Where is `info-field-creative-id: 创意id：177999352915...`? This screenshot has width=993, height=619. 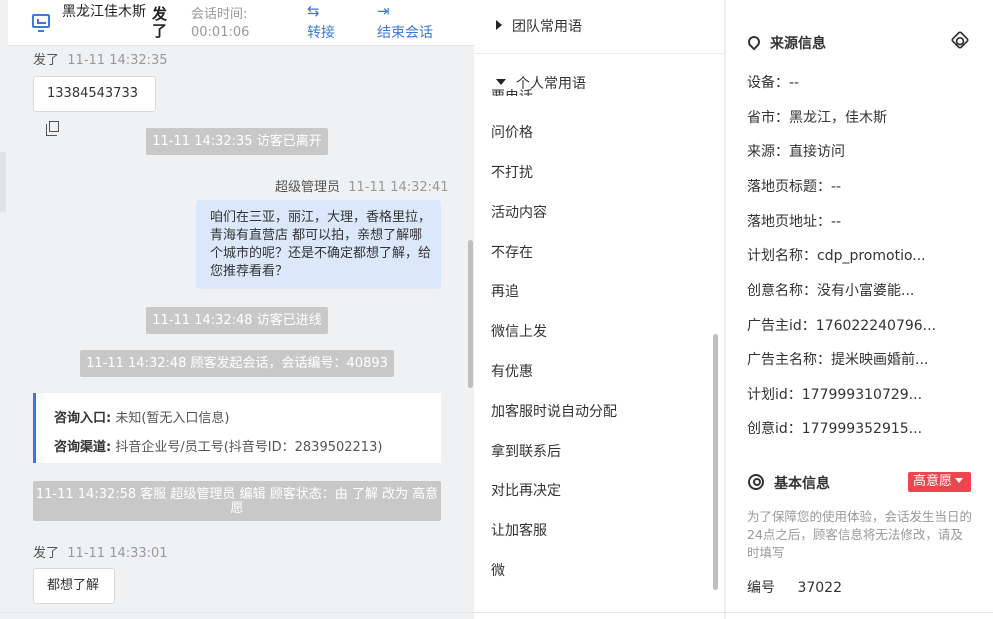 info-field-creative-id: 创意id：177999352915... is located at coordinates (835, 429).